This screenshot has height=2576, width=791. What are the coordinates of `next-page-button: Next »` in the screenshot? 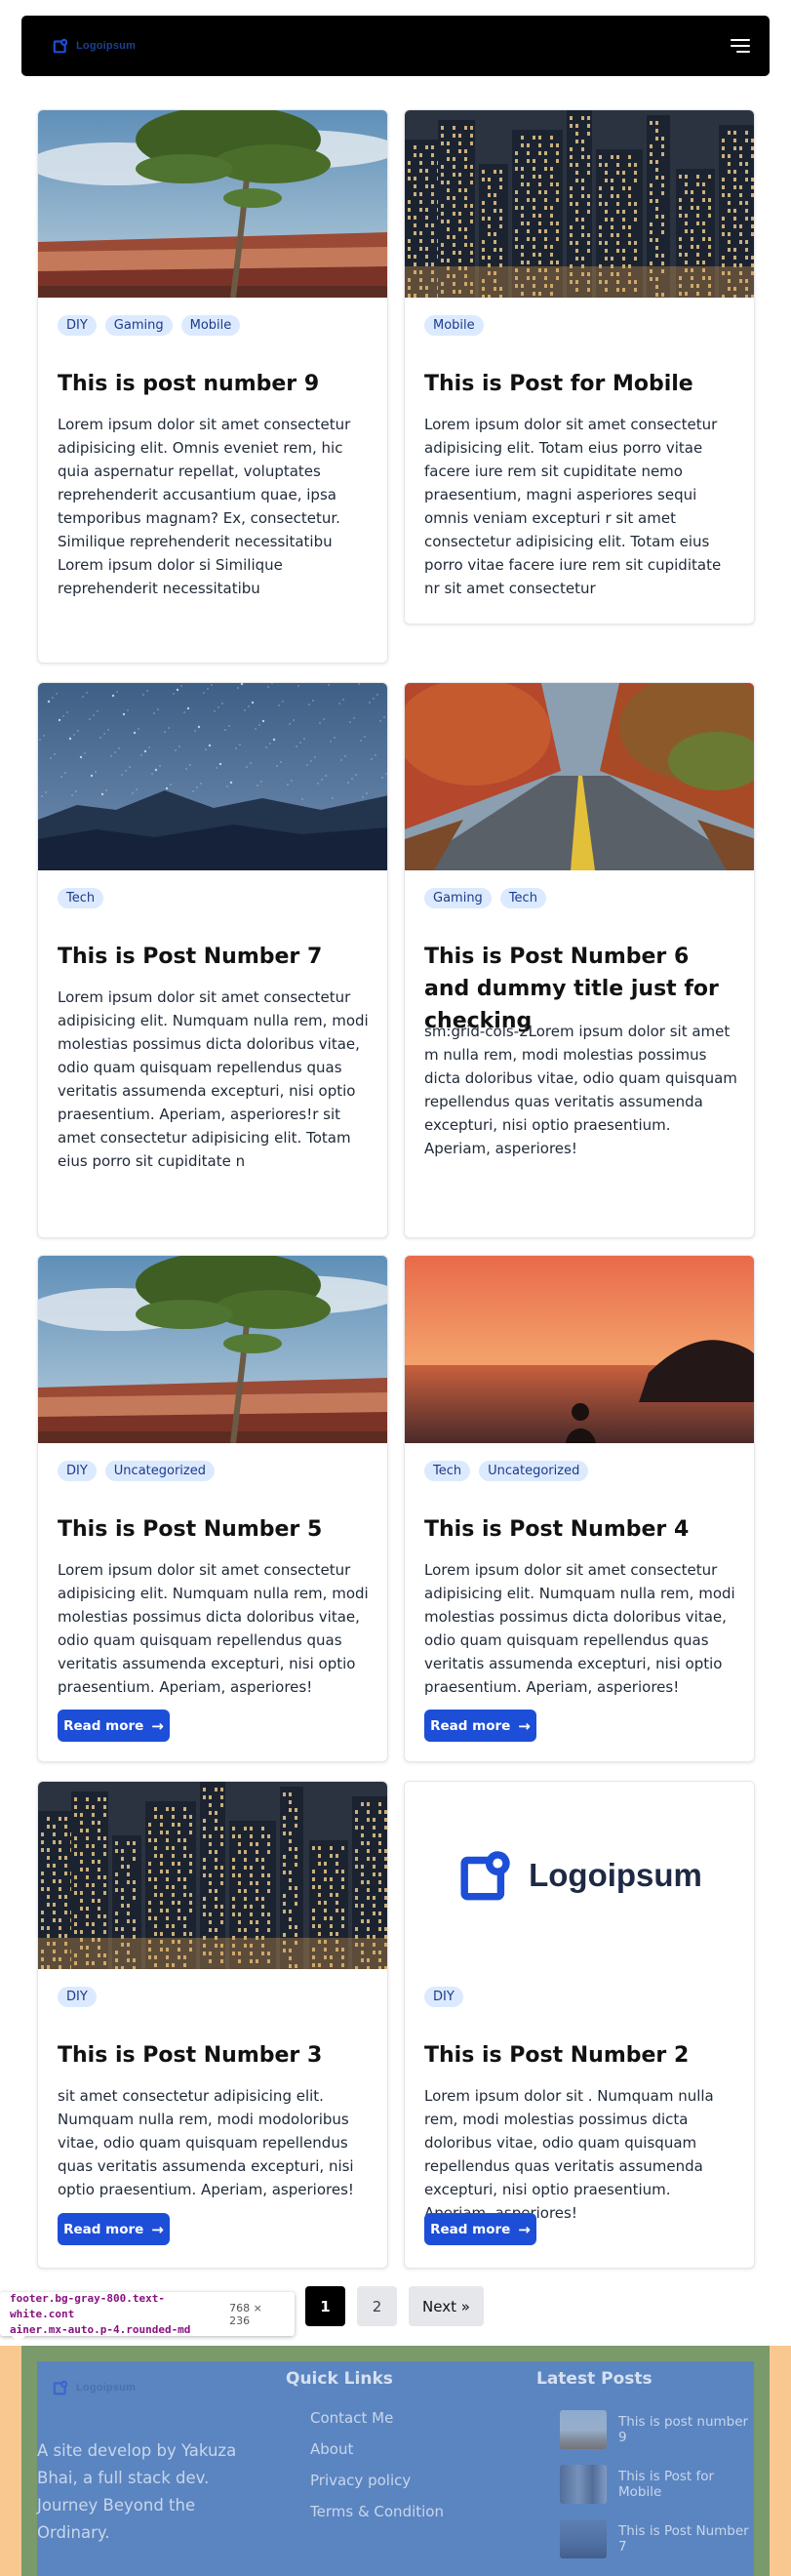 It's located at (446, 2306).